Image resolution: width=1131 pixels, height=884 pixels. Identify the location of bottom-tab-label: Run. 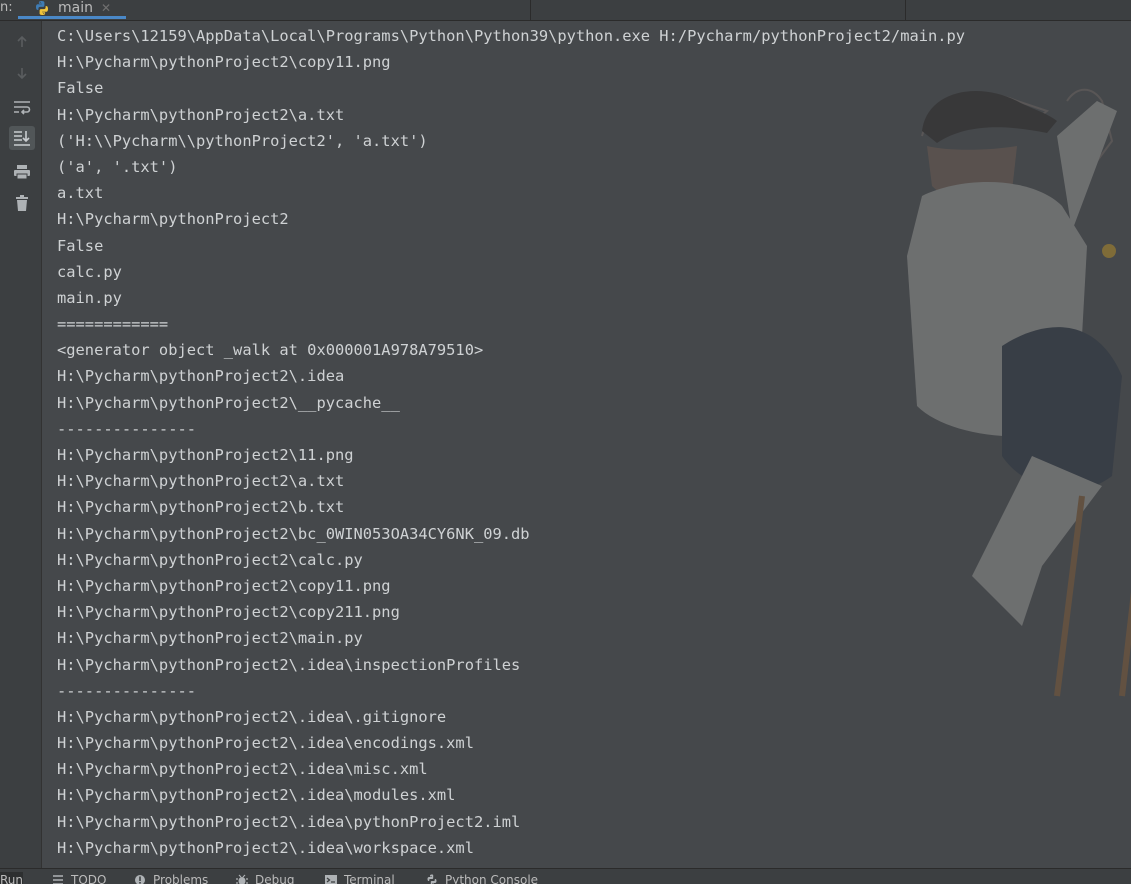
(12, 878).